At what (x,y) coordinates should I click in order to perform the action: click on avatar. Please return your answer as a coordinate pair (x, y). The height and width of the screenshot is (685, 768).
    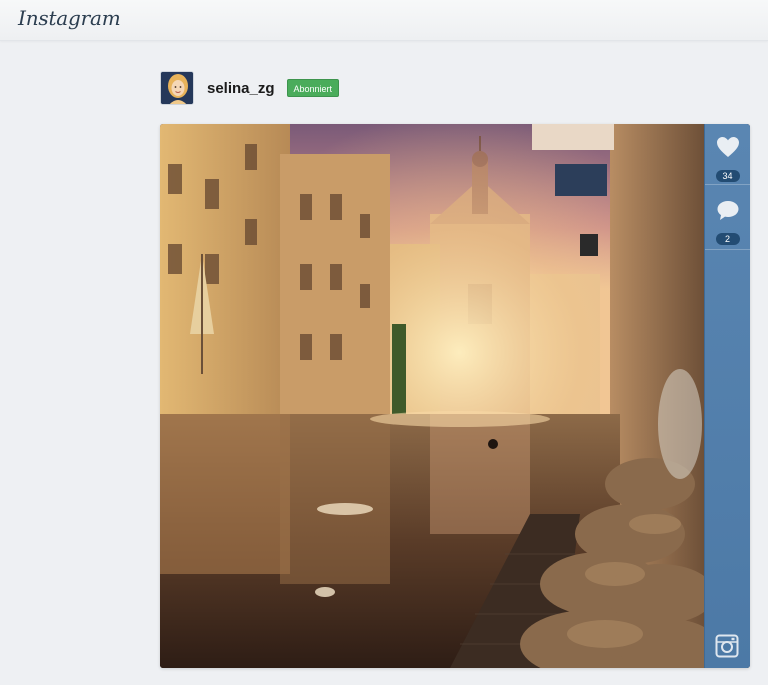
    Looking at the image, I should click on (177, 88).